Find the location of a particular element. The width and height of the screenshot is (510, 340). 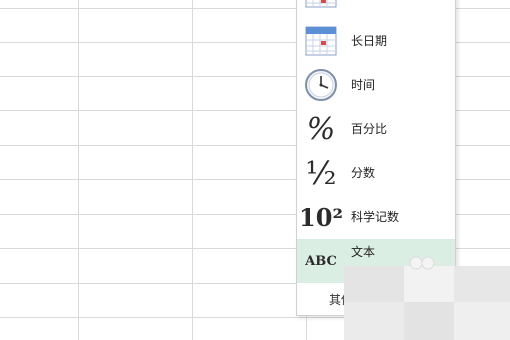

text-icon: ABC is located at coordinates (321, 261).